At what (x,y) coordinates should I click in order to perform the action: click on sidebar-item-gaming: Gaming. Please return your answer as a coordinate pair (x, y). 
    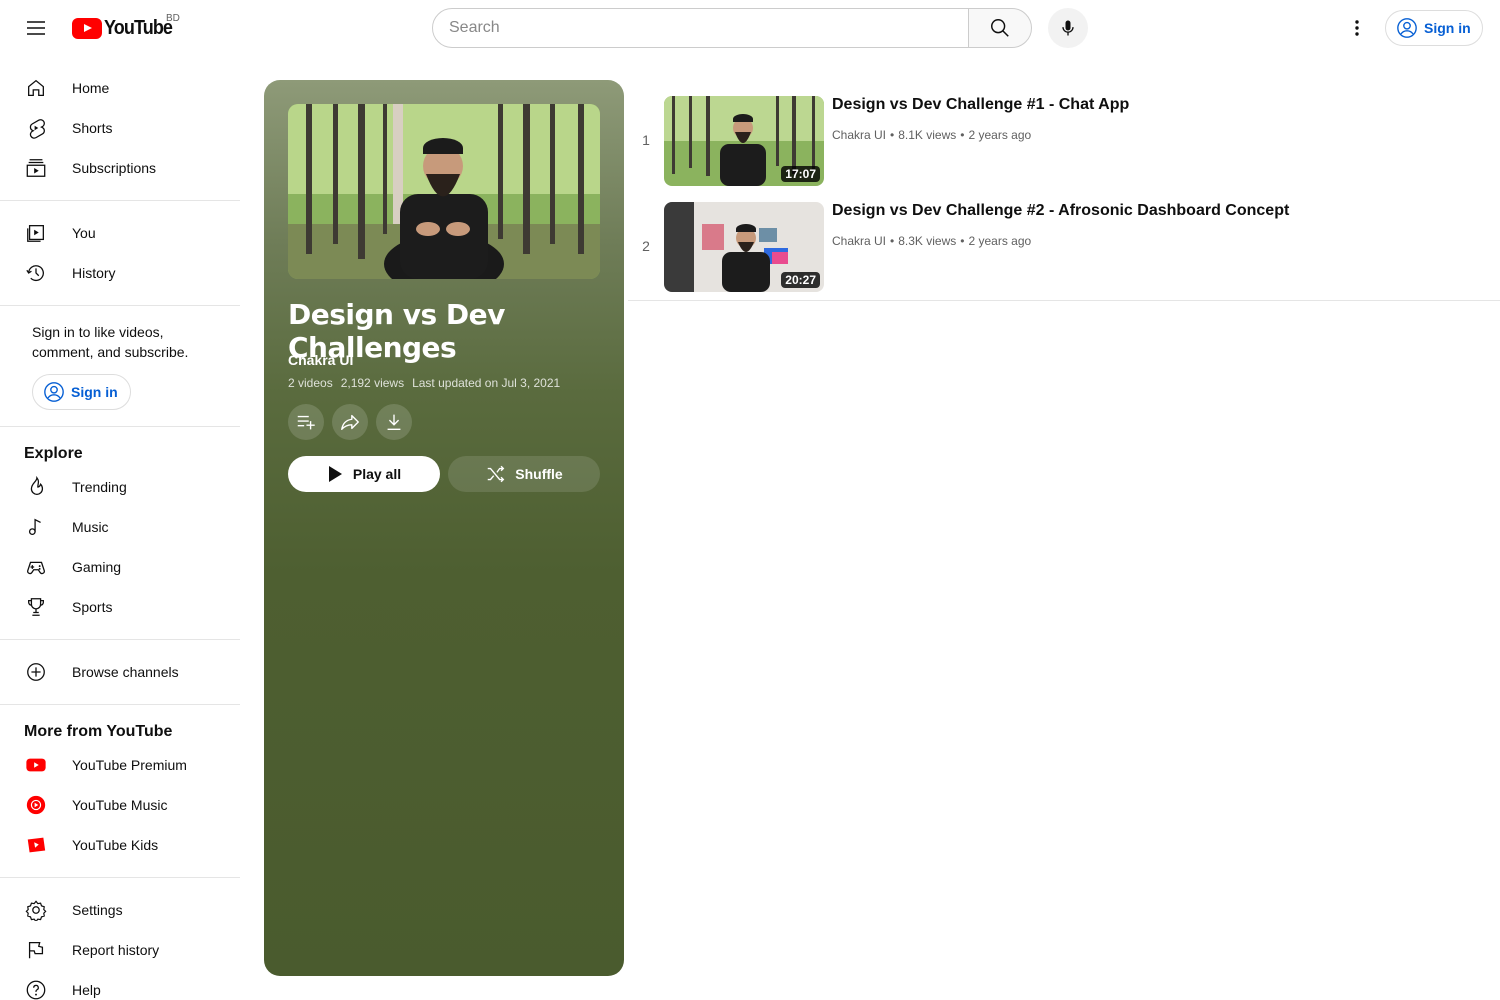
    Looking at the image, I should click on (120, 567).